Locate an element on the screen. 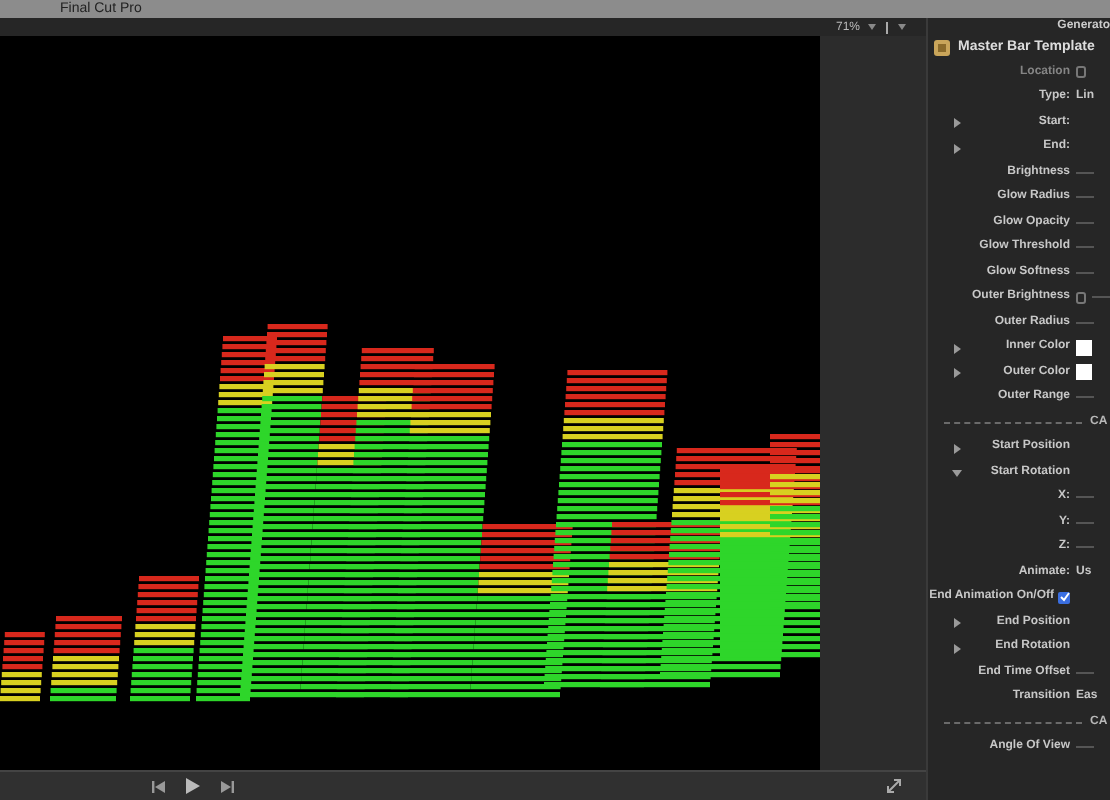 This screenshot has height=800, width=1110. checkbox is located at coordinates (1064, 597).